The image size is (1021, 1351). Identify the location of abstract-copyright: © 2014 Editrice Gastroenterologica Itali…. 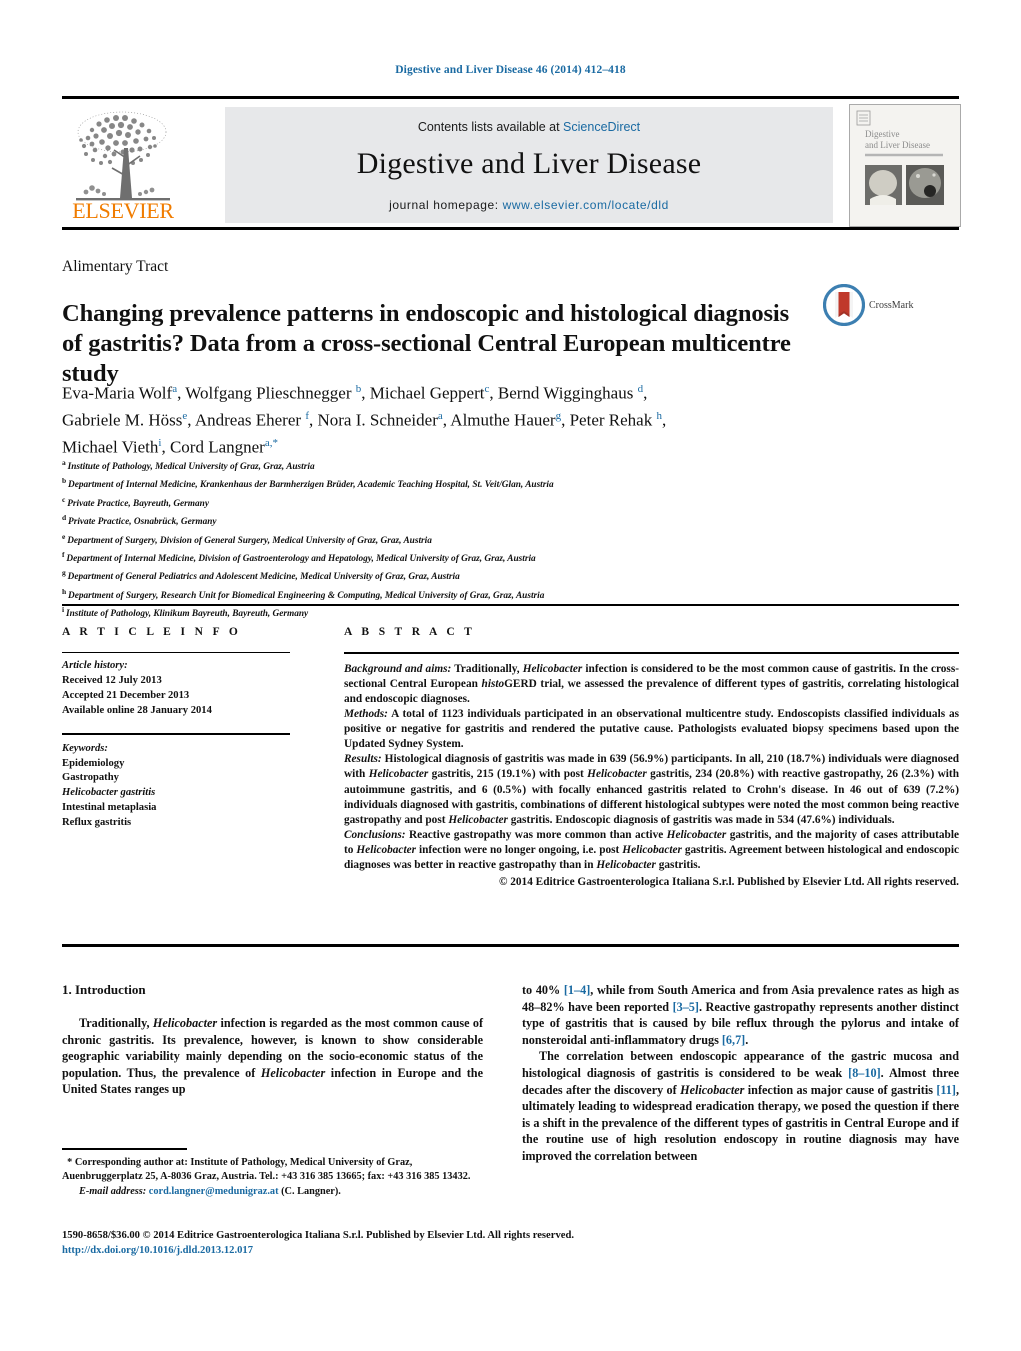
(729, 882).